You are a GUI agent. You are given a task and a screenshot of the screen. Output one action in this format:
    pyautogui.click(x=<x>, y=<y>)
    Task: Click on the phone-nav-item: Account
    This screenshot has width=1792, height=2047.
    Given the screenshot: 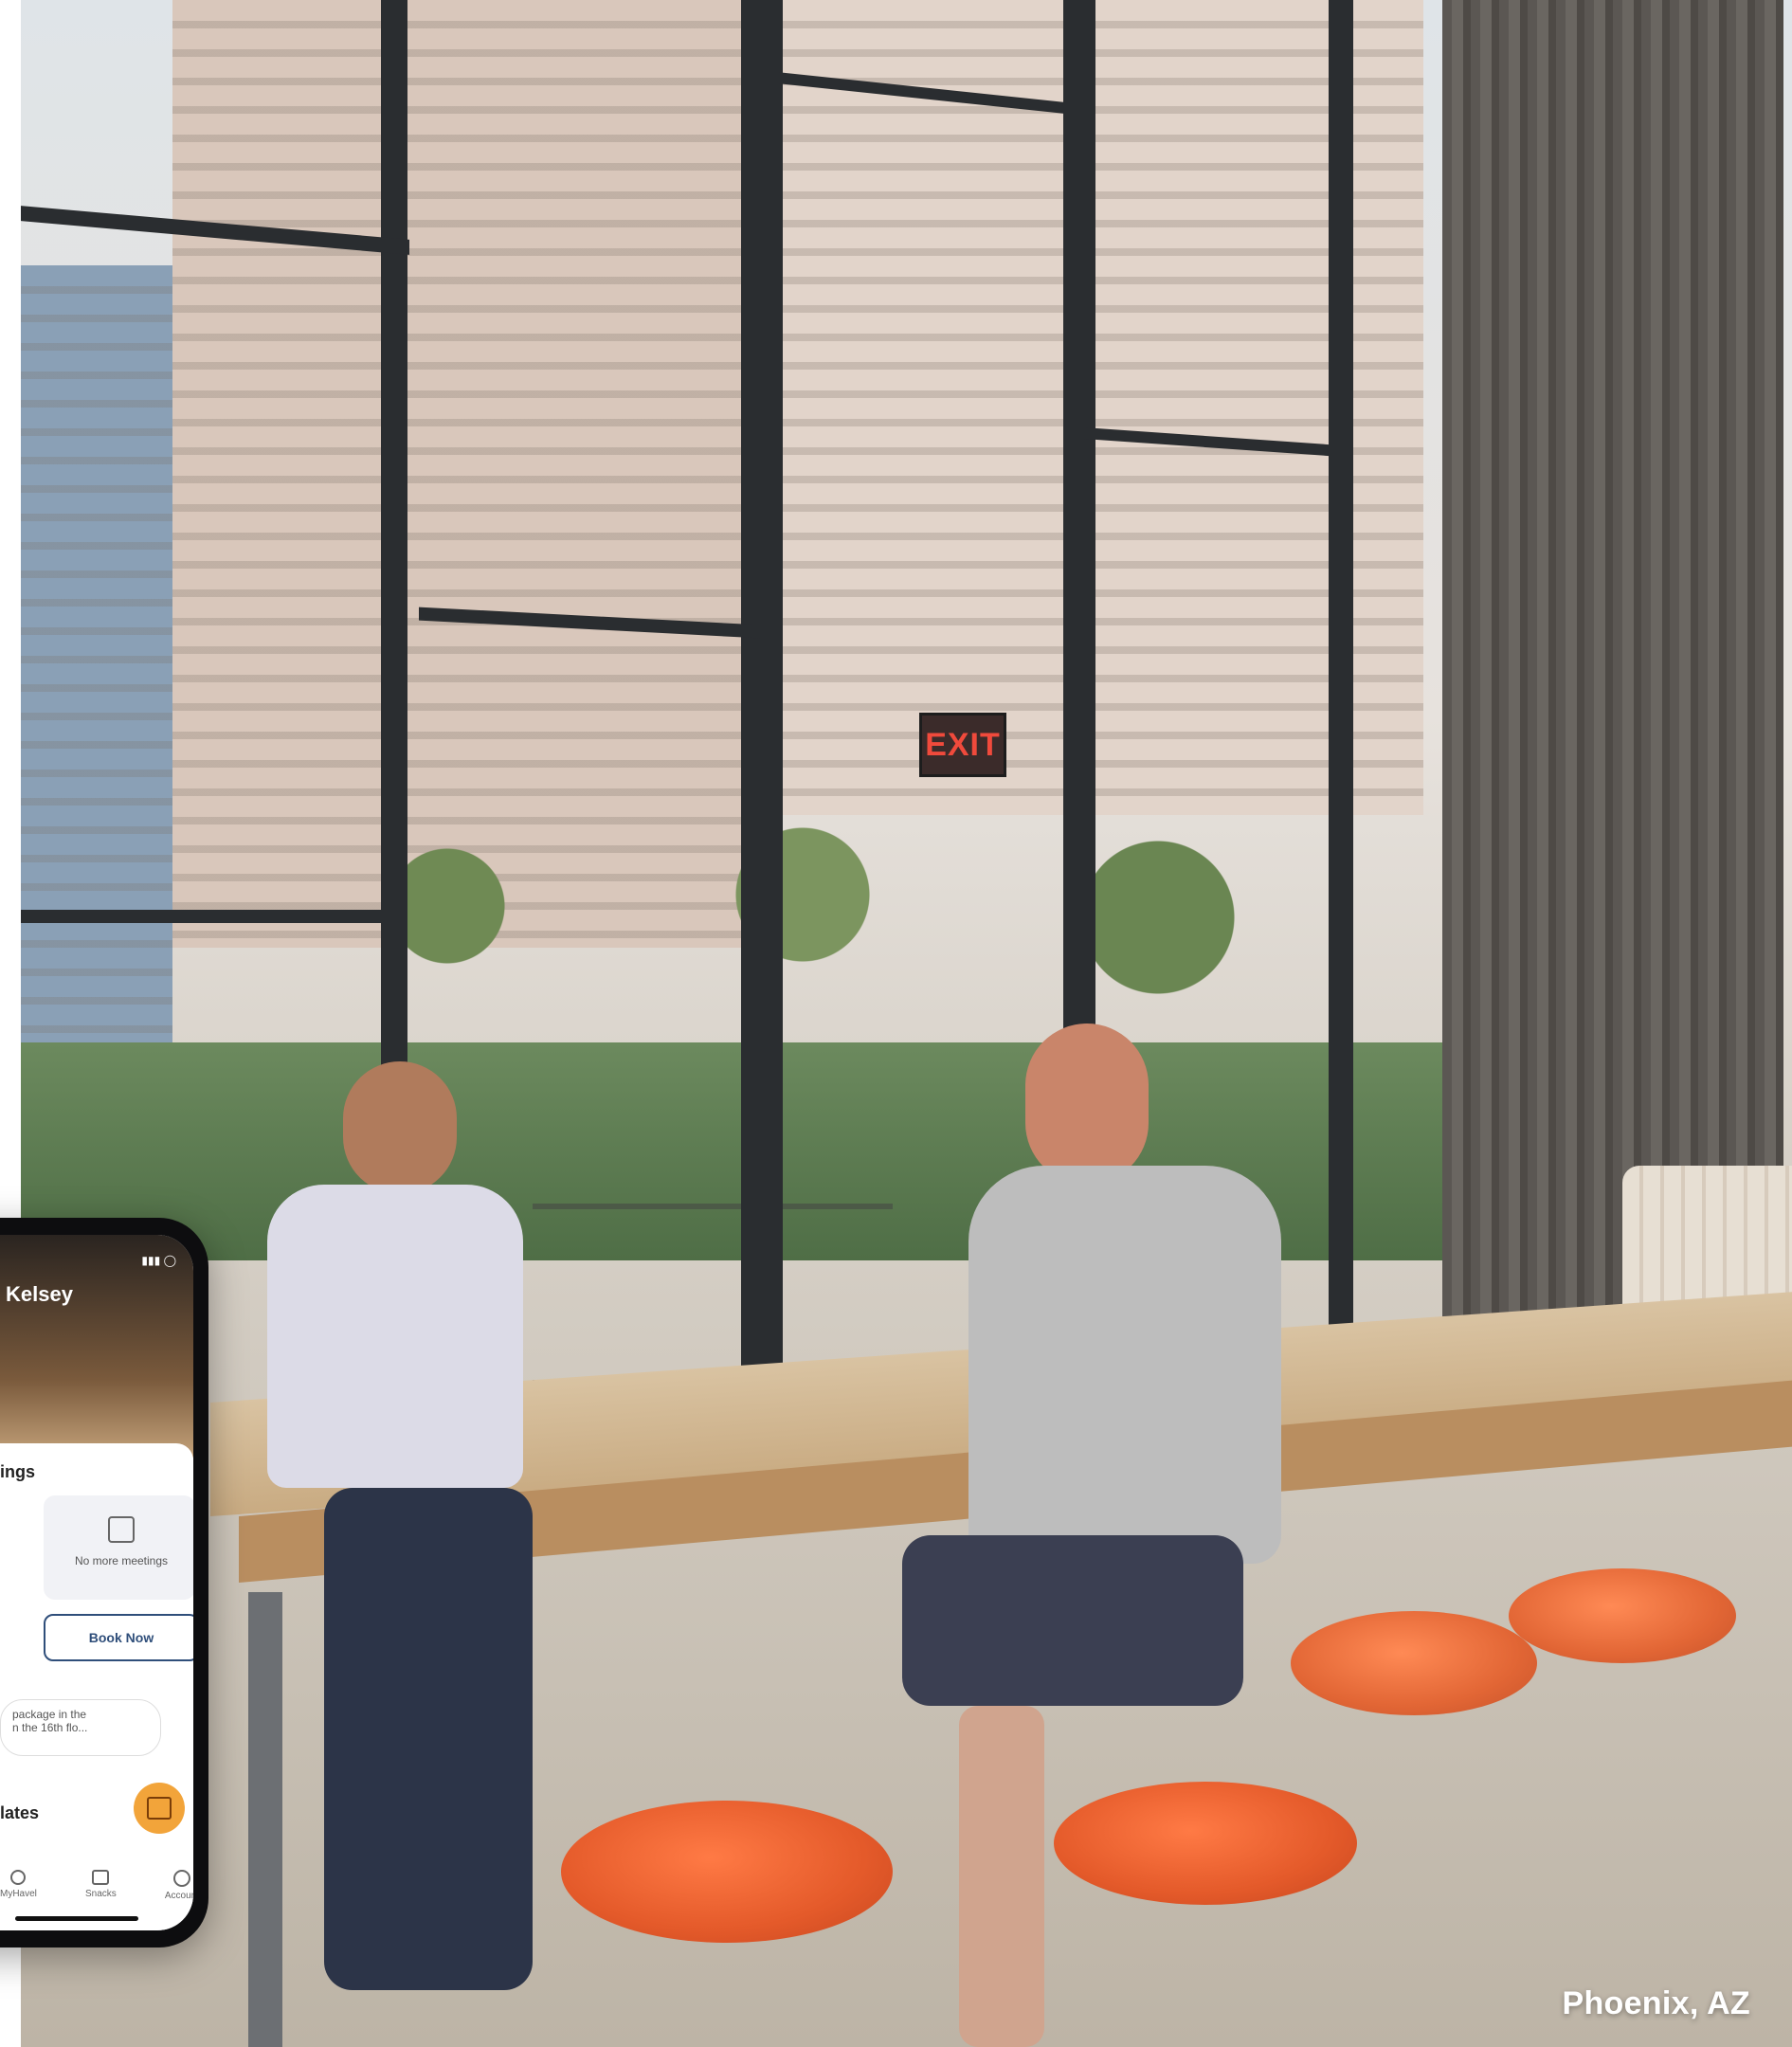 What is the action you would take?
    pyautogui.click(x=179, y=1885)
    